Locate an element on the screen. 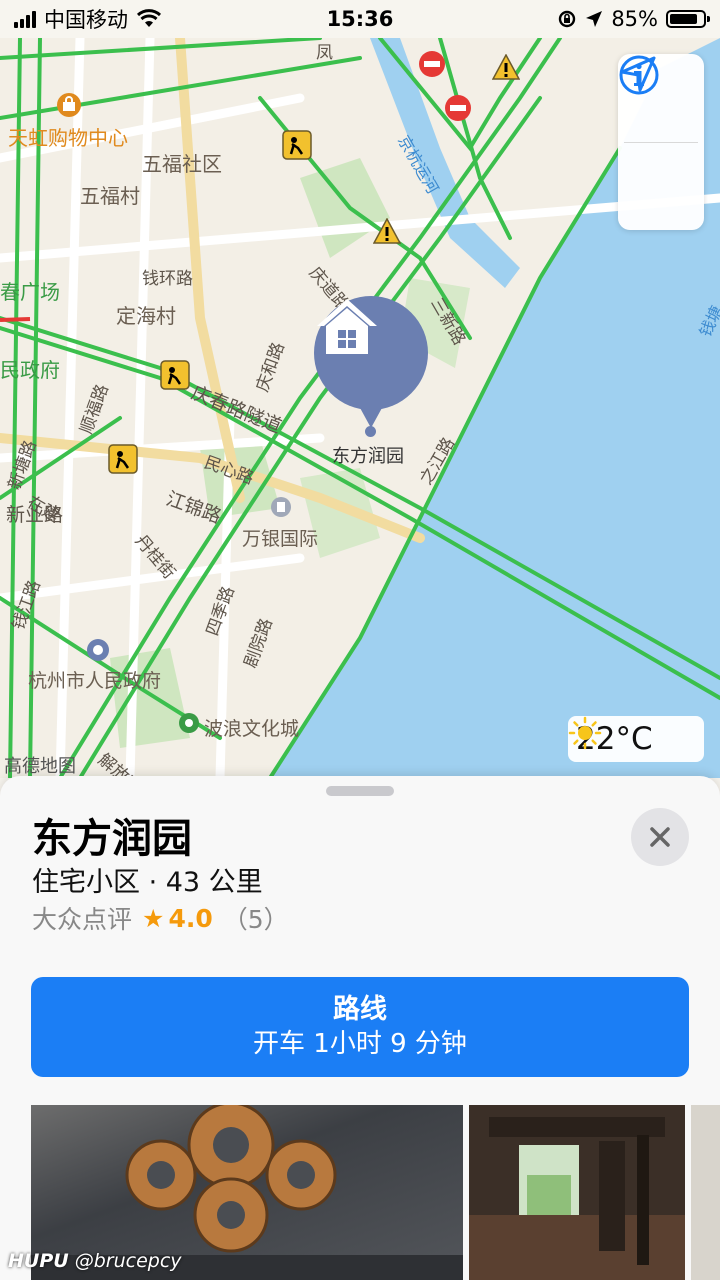  pin-location-dot is located at coordinates (370, 431).